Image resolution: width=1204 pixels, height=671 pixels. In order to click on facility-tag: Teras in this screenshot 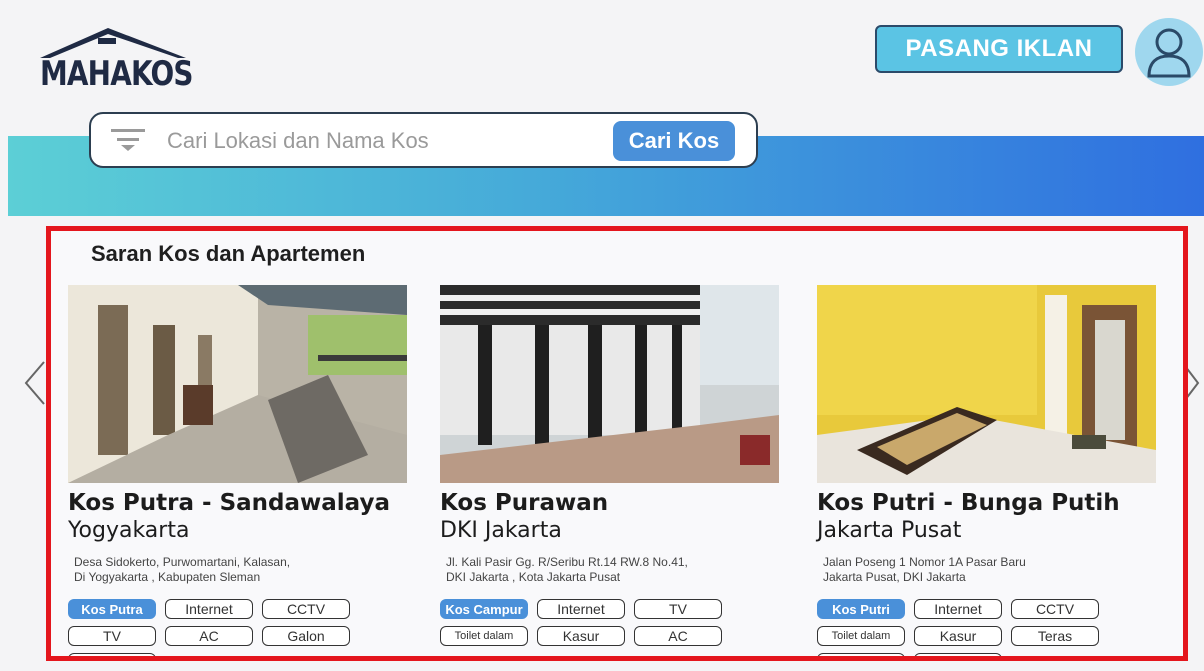, I will do `click(1055, 636)`.